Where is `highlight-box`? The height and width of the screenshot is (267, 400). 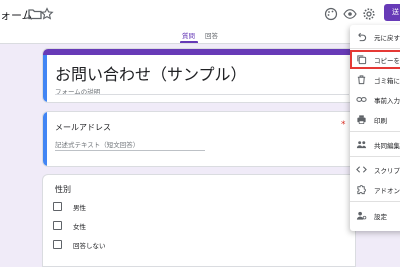 highlight-box is located at coordinates (375, 59).